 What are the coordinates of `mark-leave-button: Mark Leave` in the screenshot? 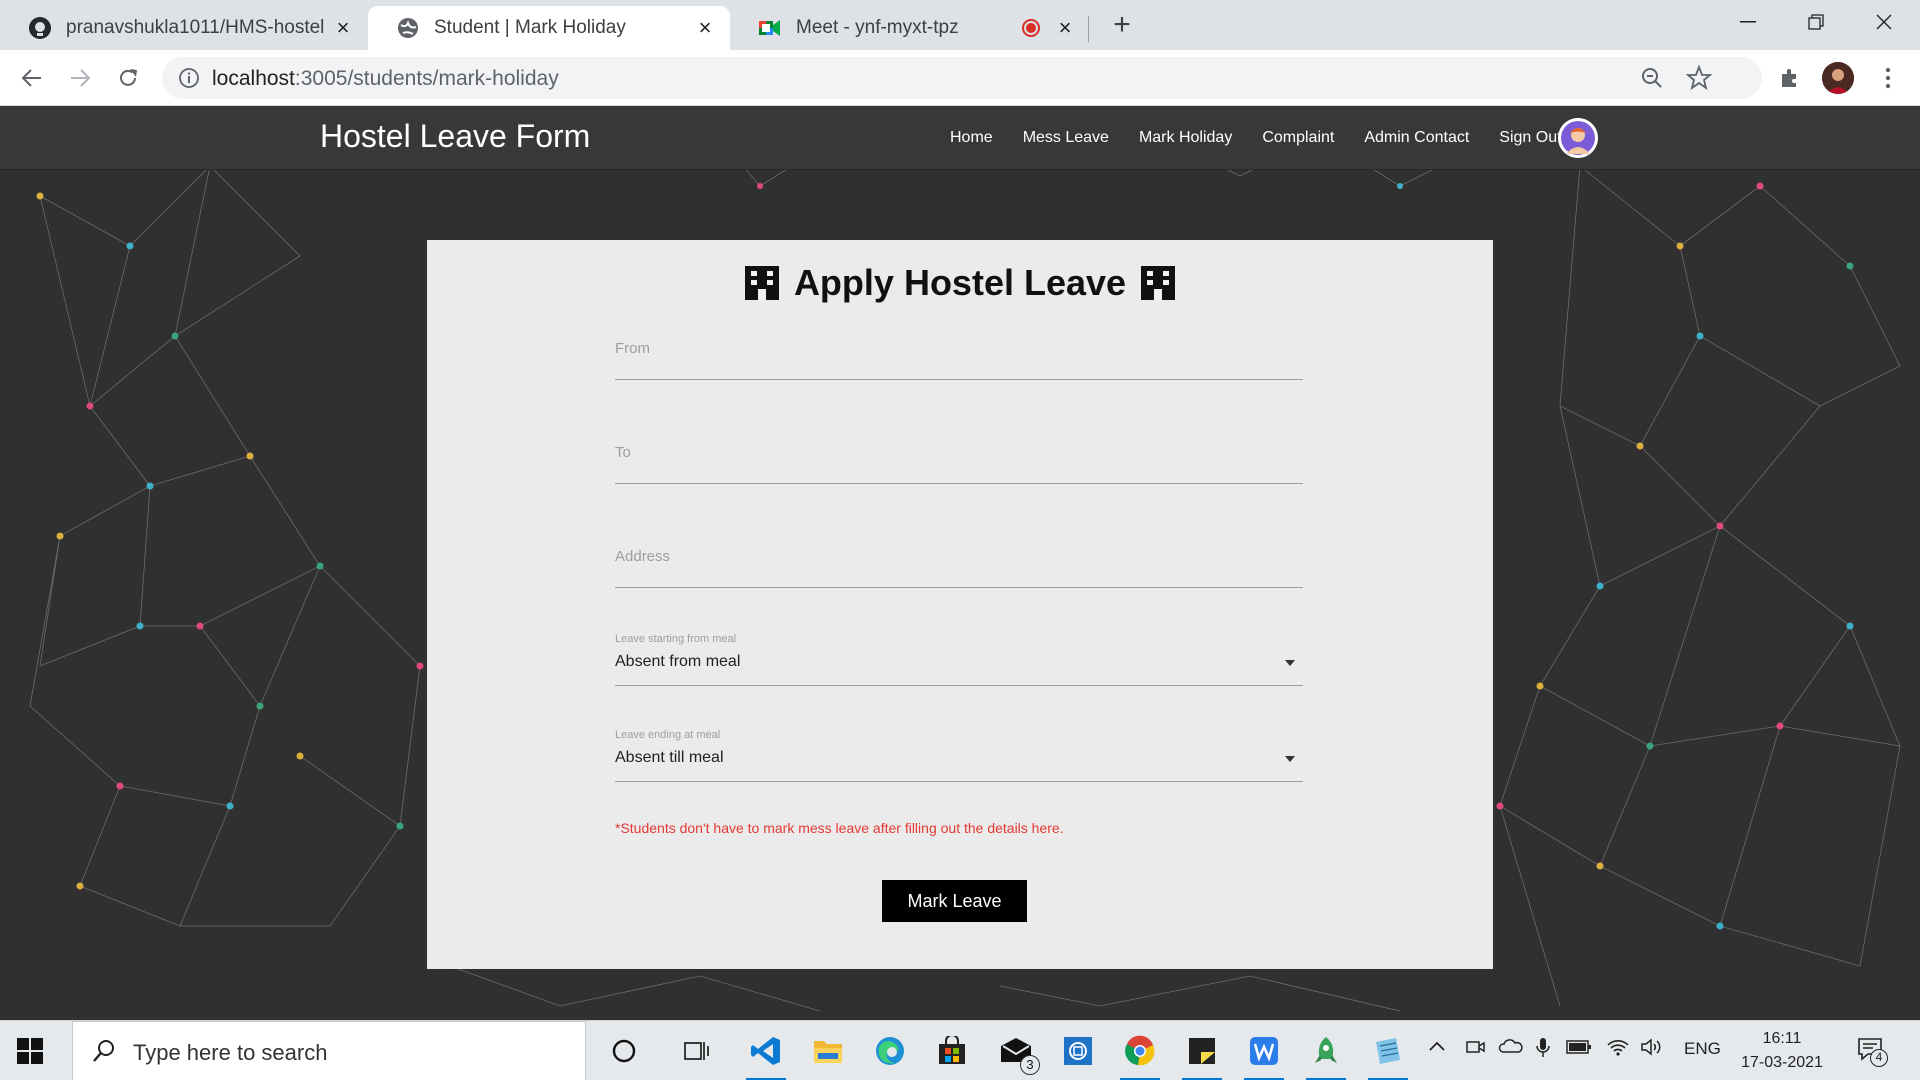 It's located at (954, 901).